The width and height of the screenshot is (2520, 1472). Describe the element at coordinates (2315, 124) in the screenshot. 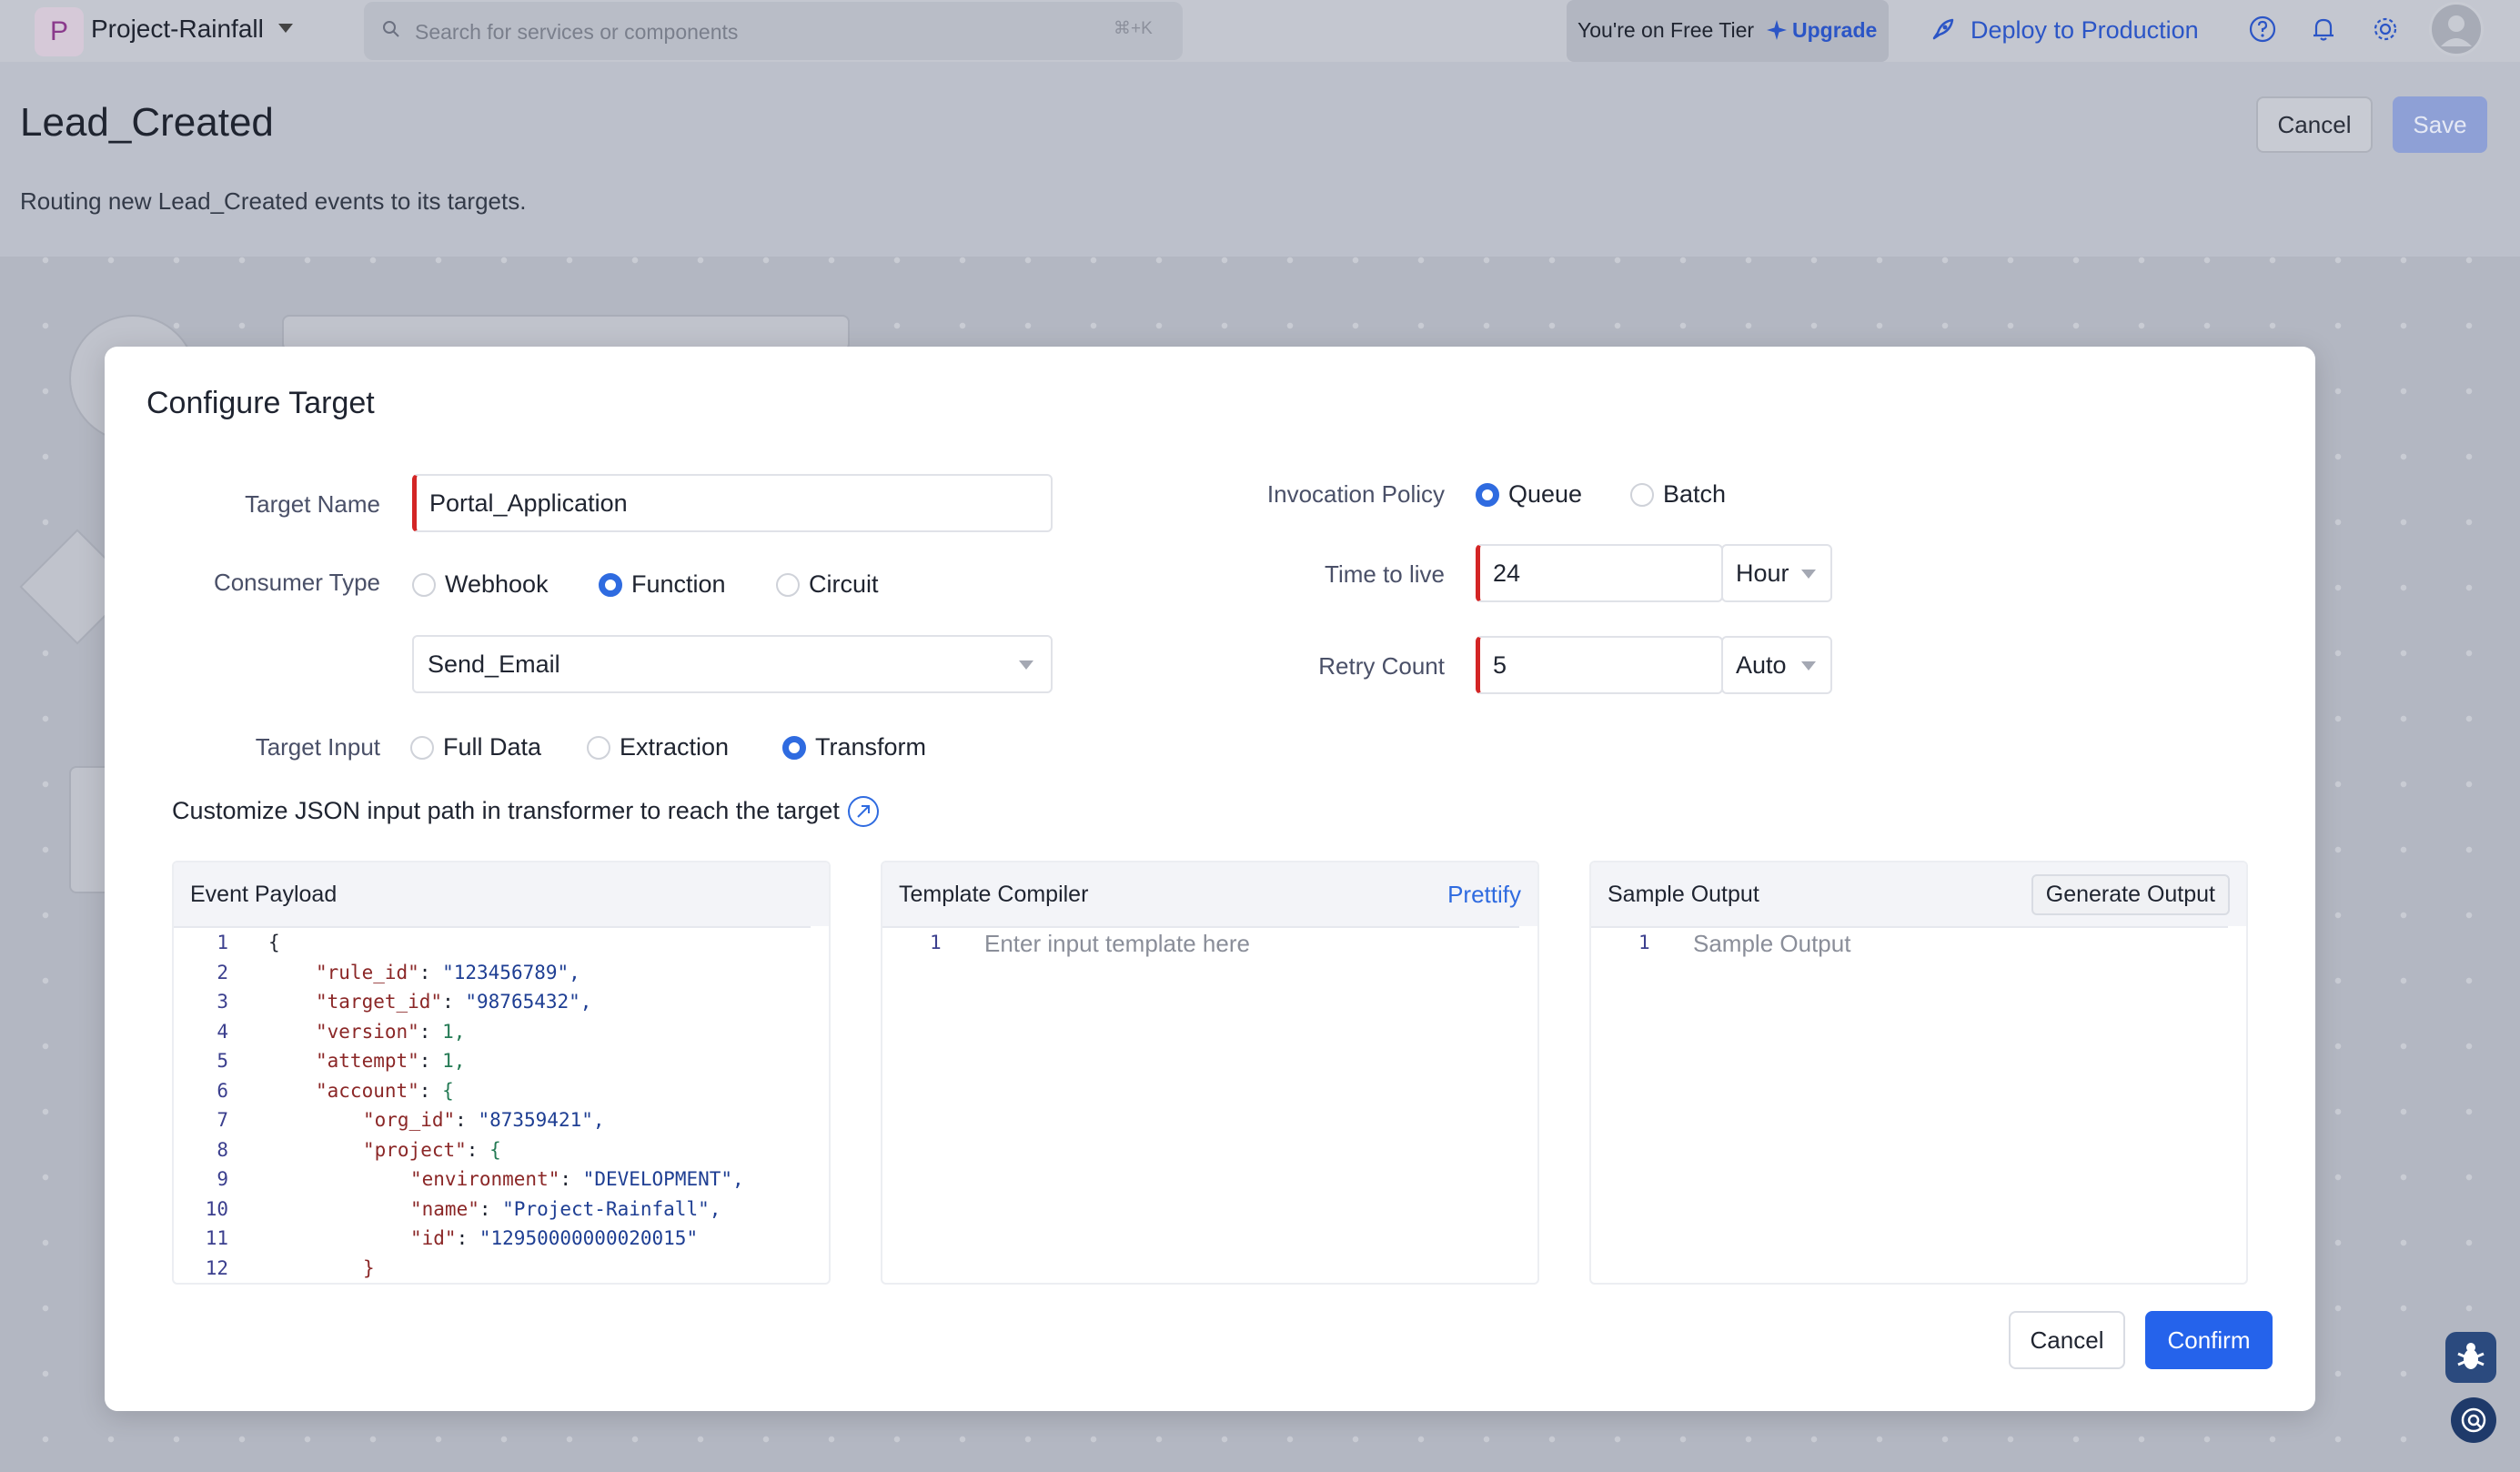

I see `cancel-button: Cancel` at that location.